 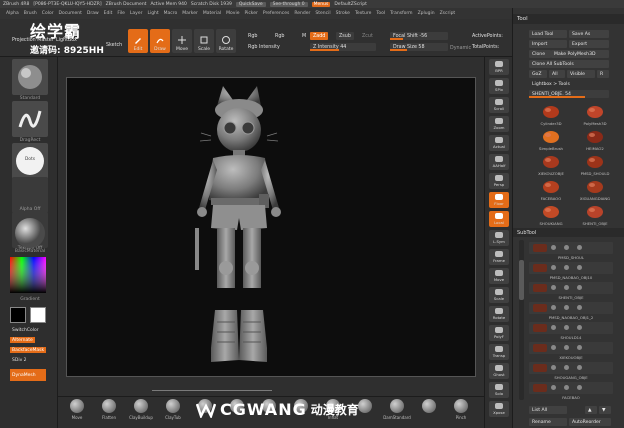 I want to click on shelf-transp-button: Transp, so click(x=499, y=352).